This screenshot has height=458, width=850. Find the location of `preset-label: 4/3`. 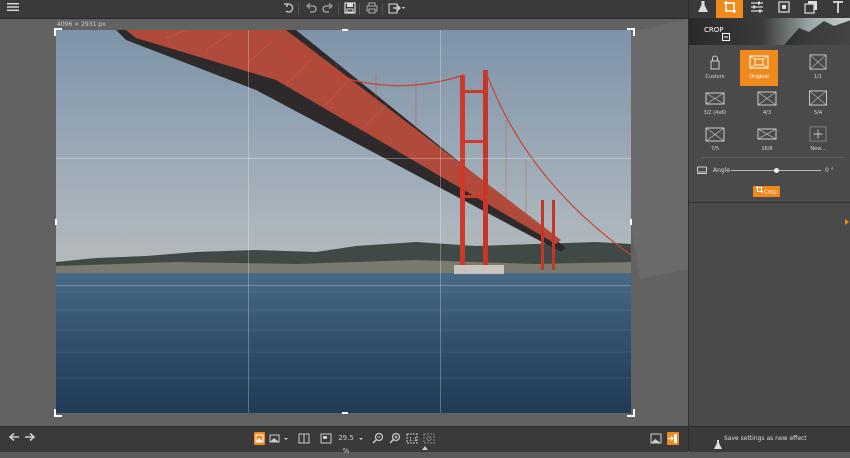

preset-label: 4/3 is located at coordinates (767, 113).